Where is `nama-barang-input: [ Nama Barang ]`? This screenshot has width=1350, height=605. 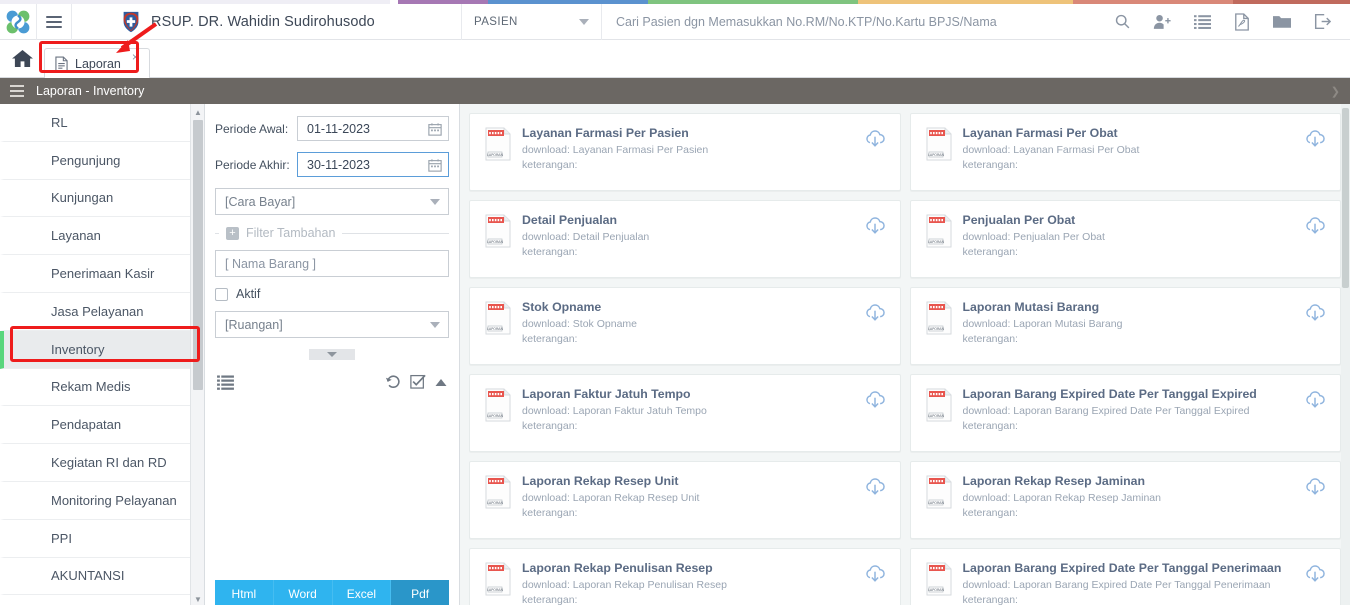 nama-barang-input: [ Nama Barang ] is located at coordinates (332, 263).